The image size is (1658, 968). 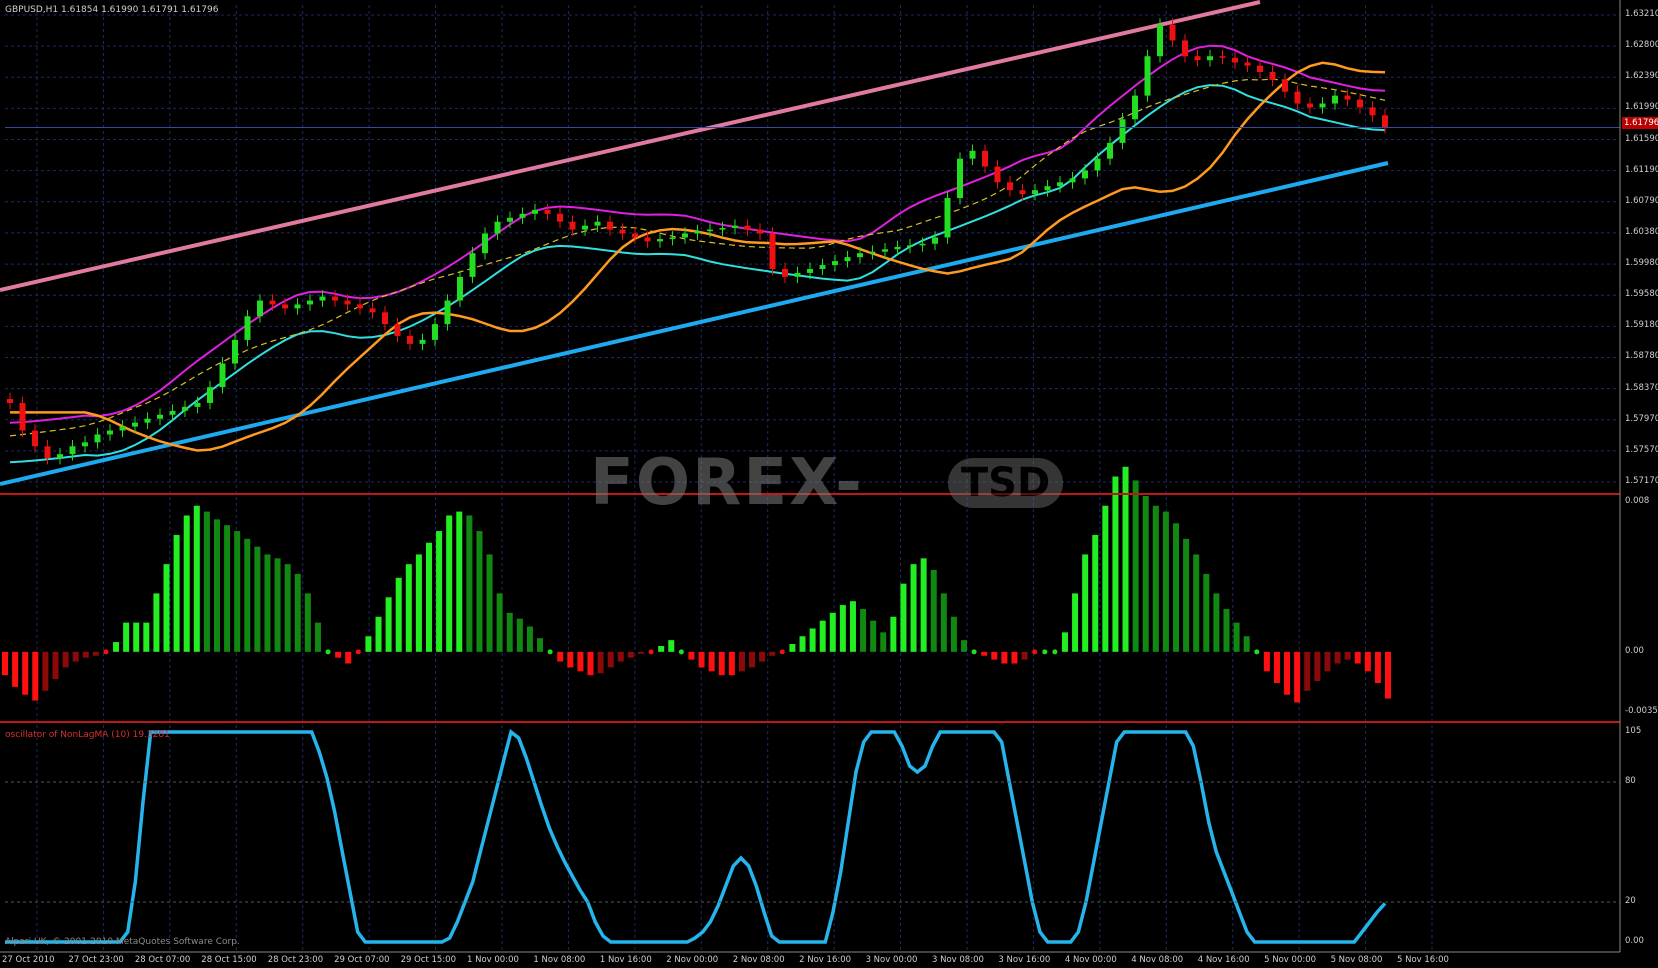 What do you see at coordinates (1634, 650) in the screenshot?
I see `histogram-axis-label: 0.00` at bounding box center [1634, 650].